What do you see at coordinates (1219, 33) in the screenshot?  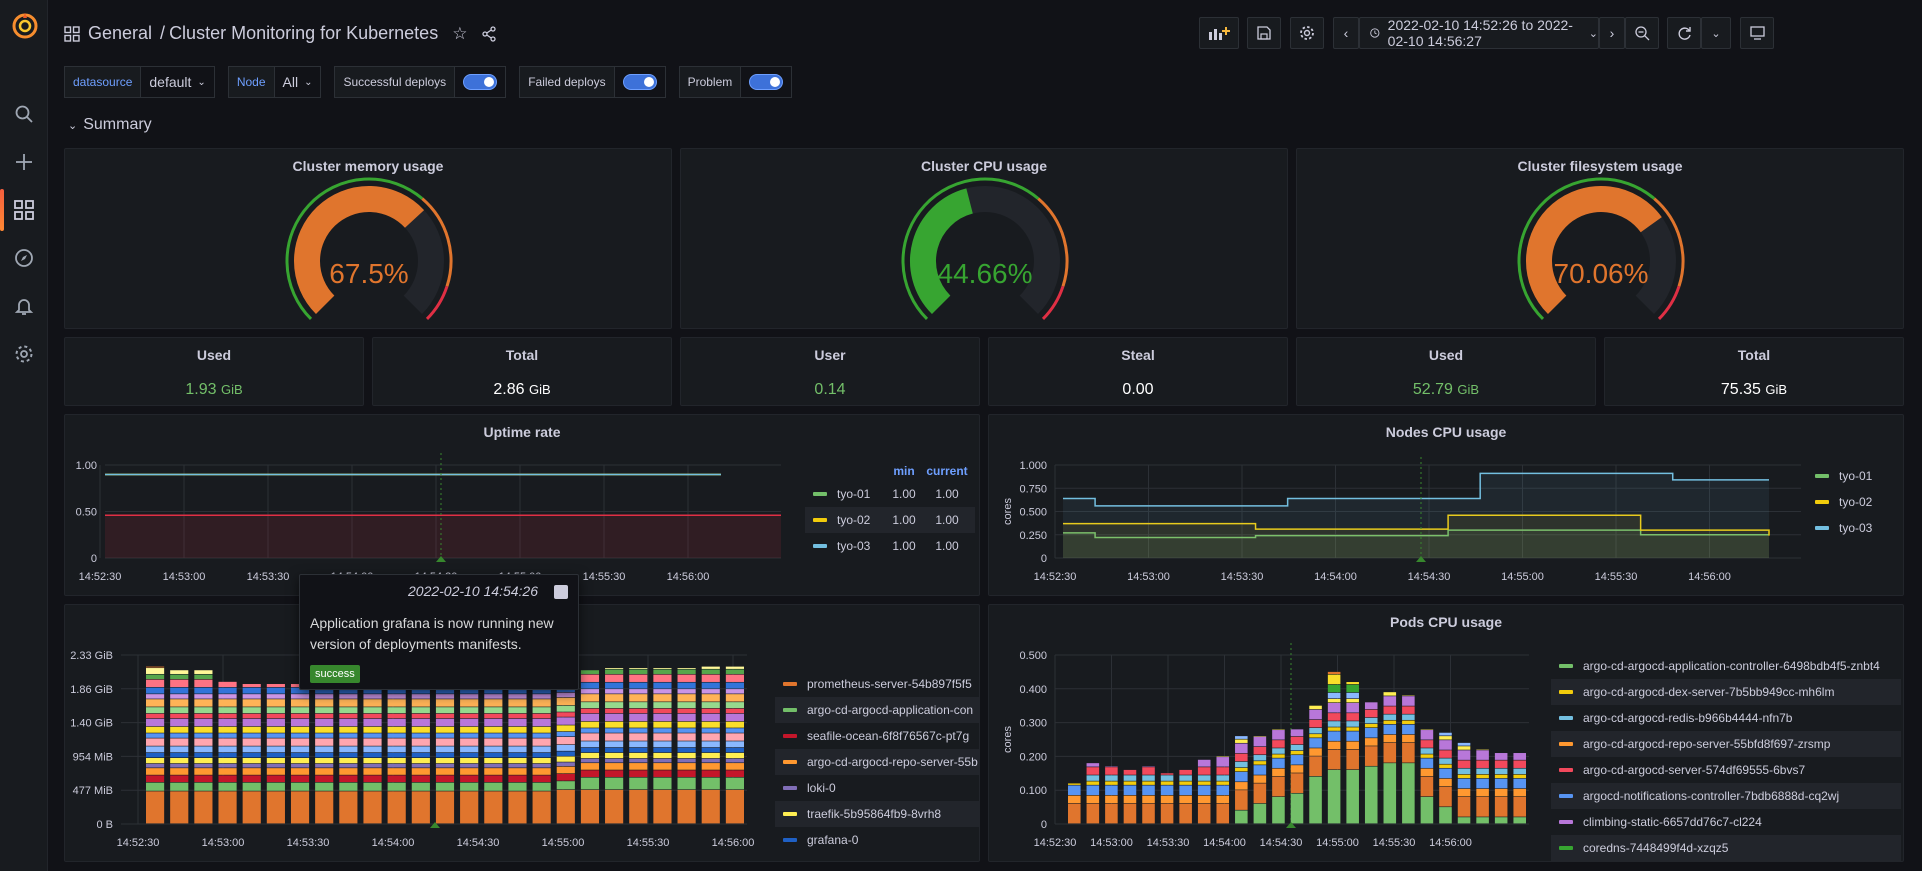 I see `add-panel-button` at bounding box center [1219, 33].